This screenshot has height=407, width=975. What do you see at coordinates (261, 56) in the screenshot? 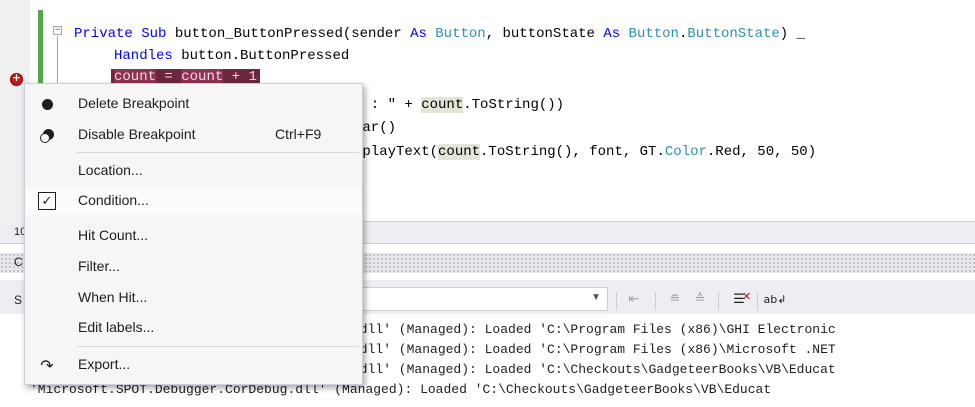
I see `code-text: button.ButtonPressed` at bounding box center [261, 56].